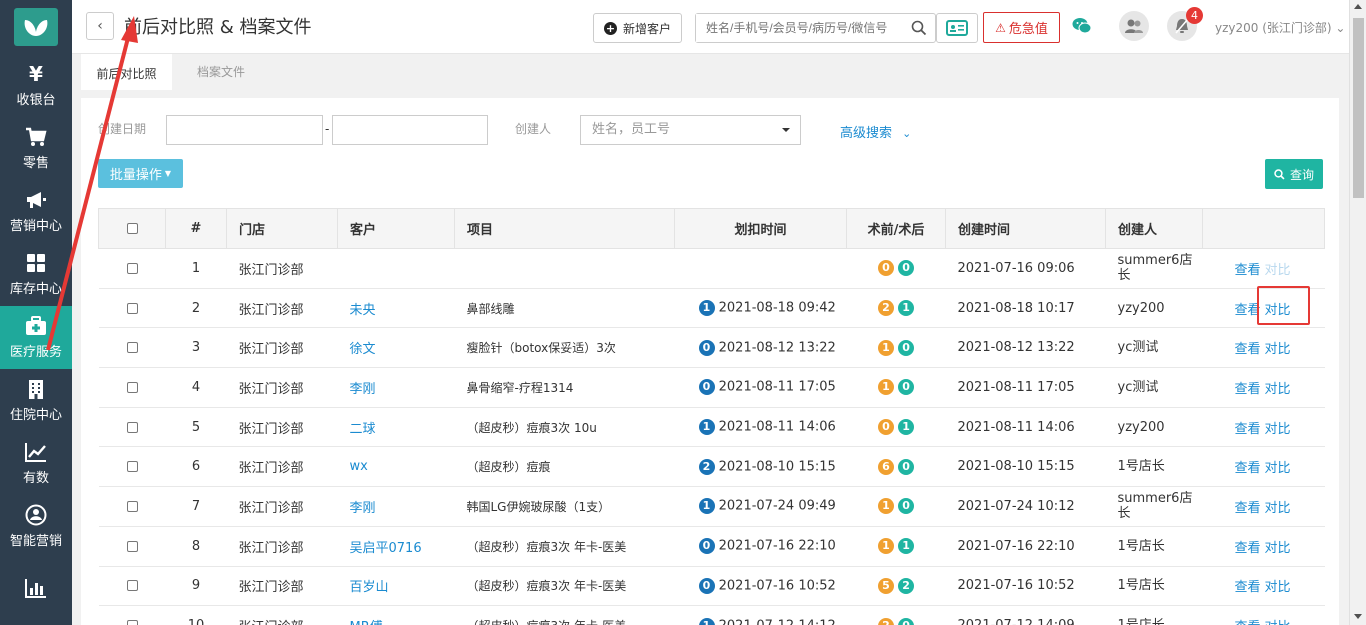 This screenshot has width=1366, height=625. What do you see at coordinates (363, 310) in the screenshot?
I see `customer-link: 未央` at bounding box center [363, 310].